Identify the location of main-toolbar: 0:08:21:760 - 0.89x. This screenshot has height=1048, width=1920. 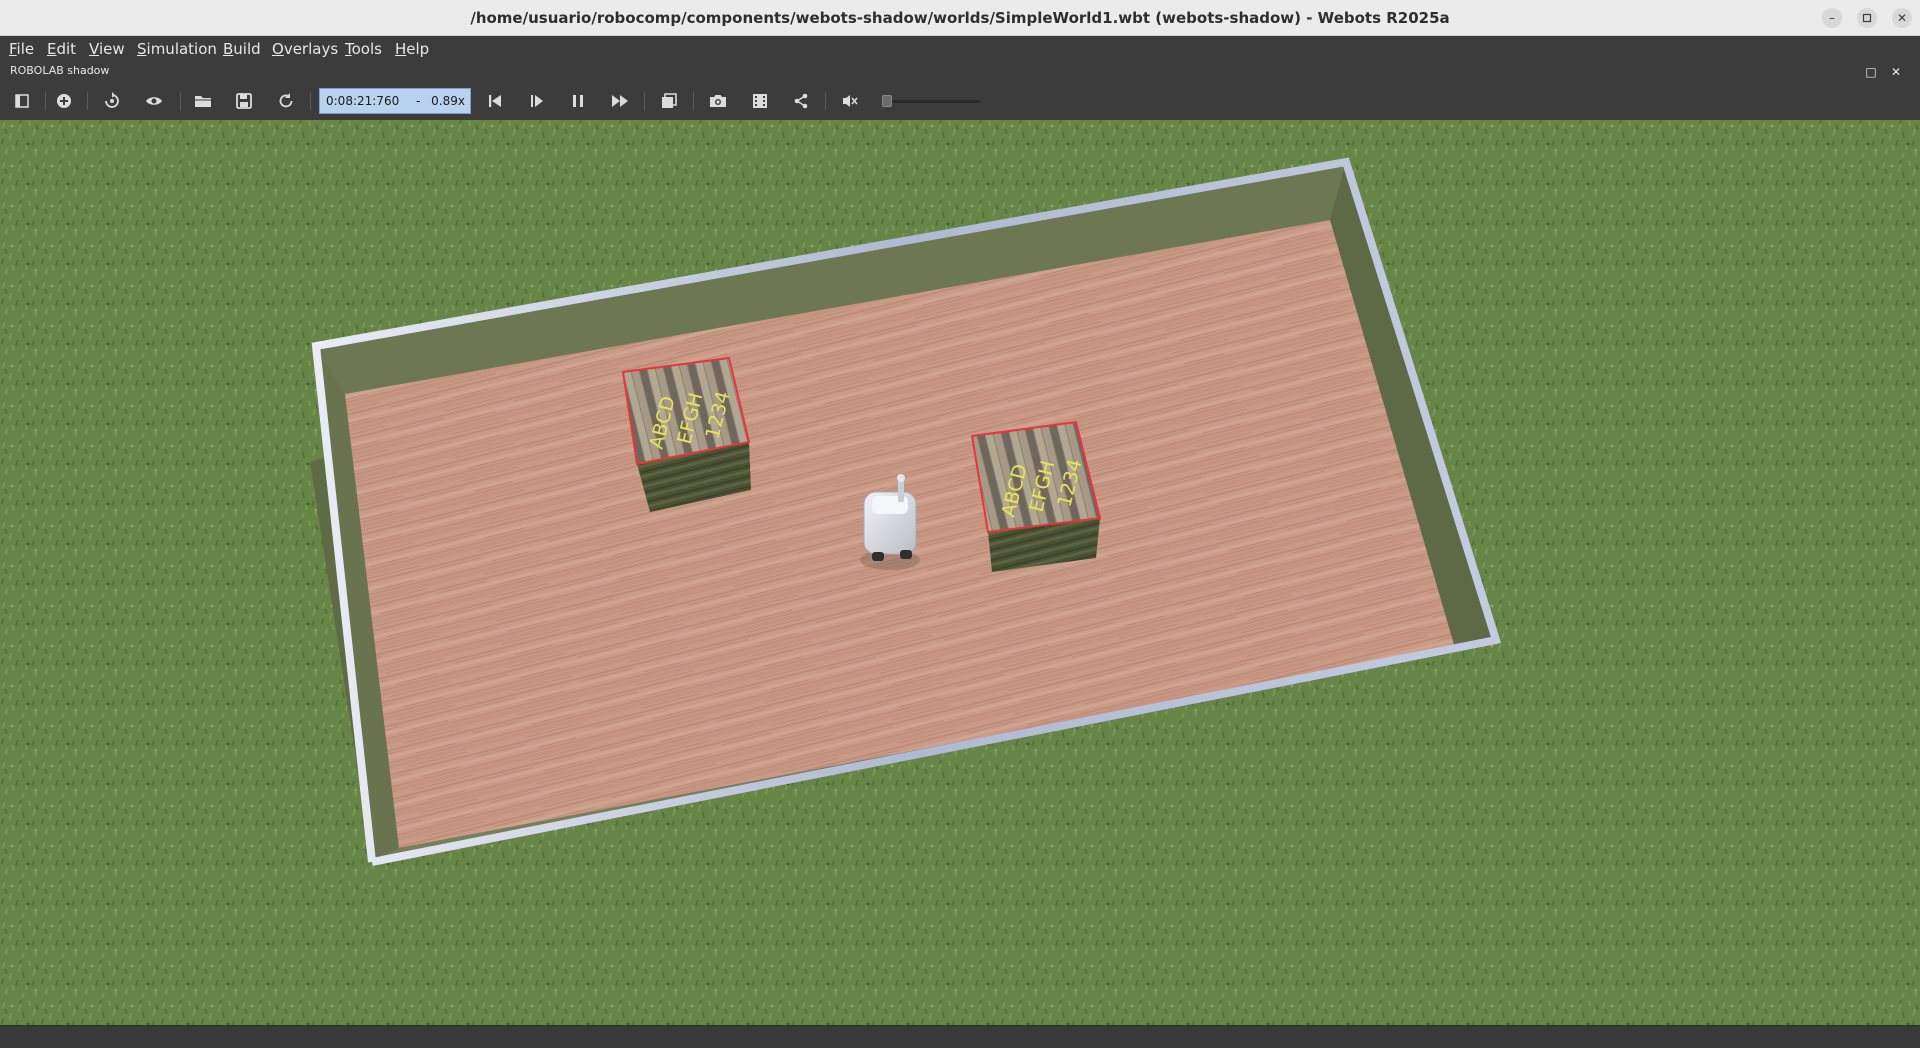
(960, 101).